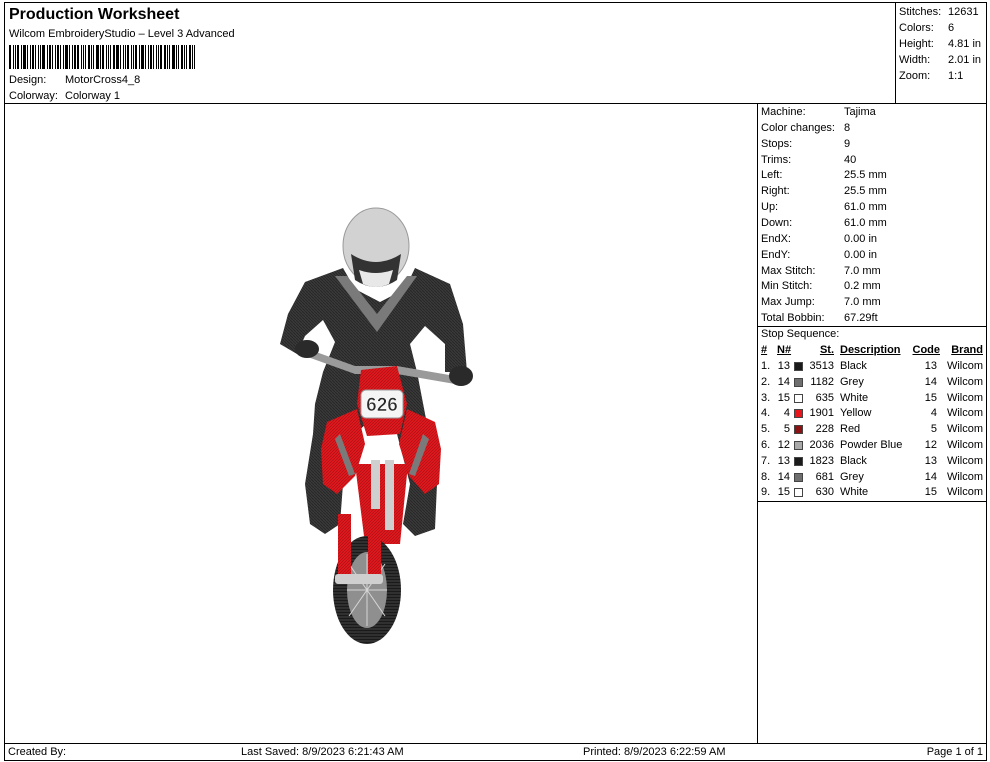  What do you see at coordinates (784, 350) in the screenshot?
I see `col-needle: N#` at bounding box center [784, 350].